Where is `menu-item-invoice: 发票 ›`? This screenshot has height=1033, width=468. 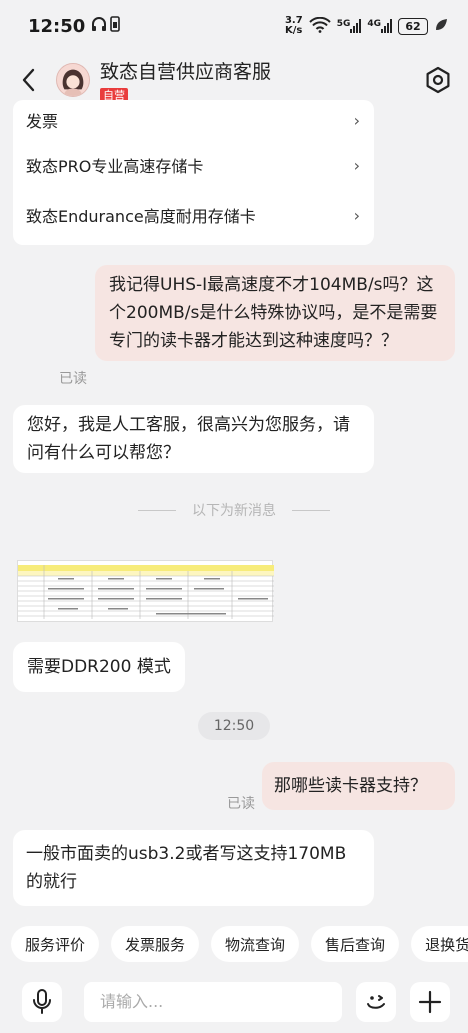
menu-item-invoice: 发票 › is located at coordinates (193, 120).